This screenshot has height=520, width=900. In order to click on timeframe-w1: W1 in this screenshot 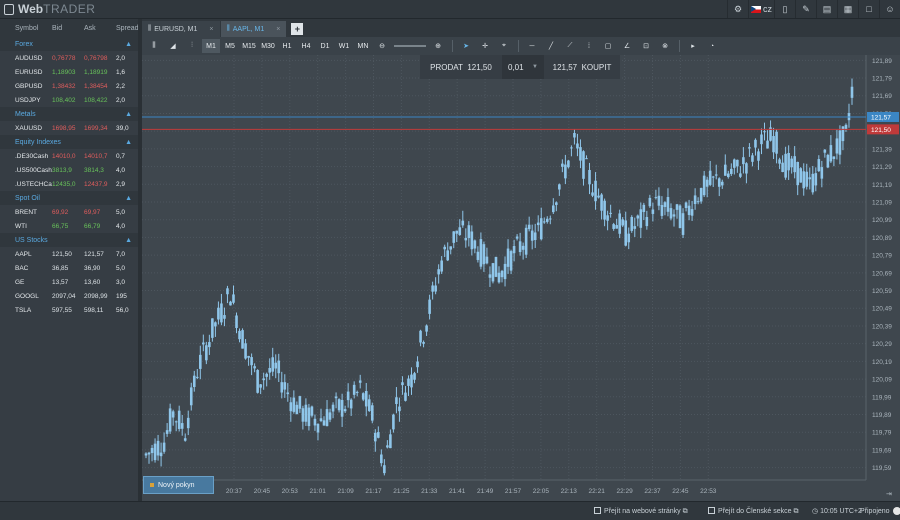, I will do `click(344, 46)`.